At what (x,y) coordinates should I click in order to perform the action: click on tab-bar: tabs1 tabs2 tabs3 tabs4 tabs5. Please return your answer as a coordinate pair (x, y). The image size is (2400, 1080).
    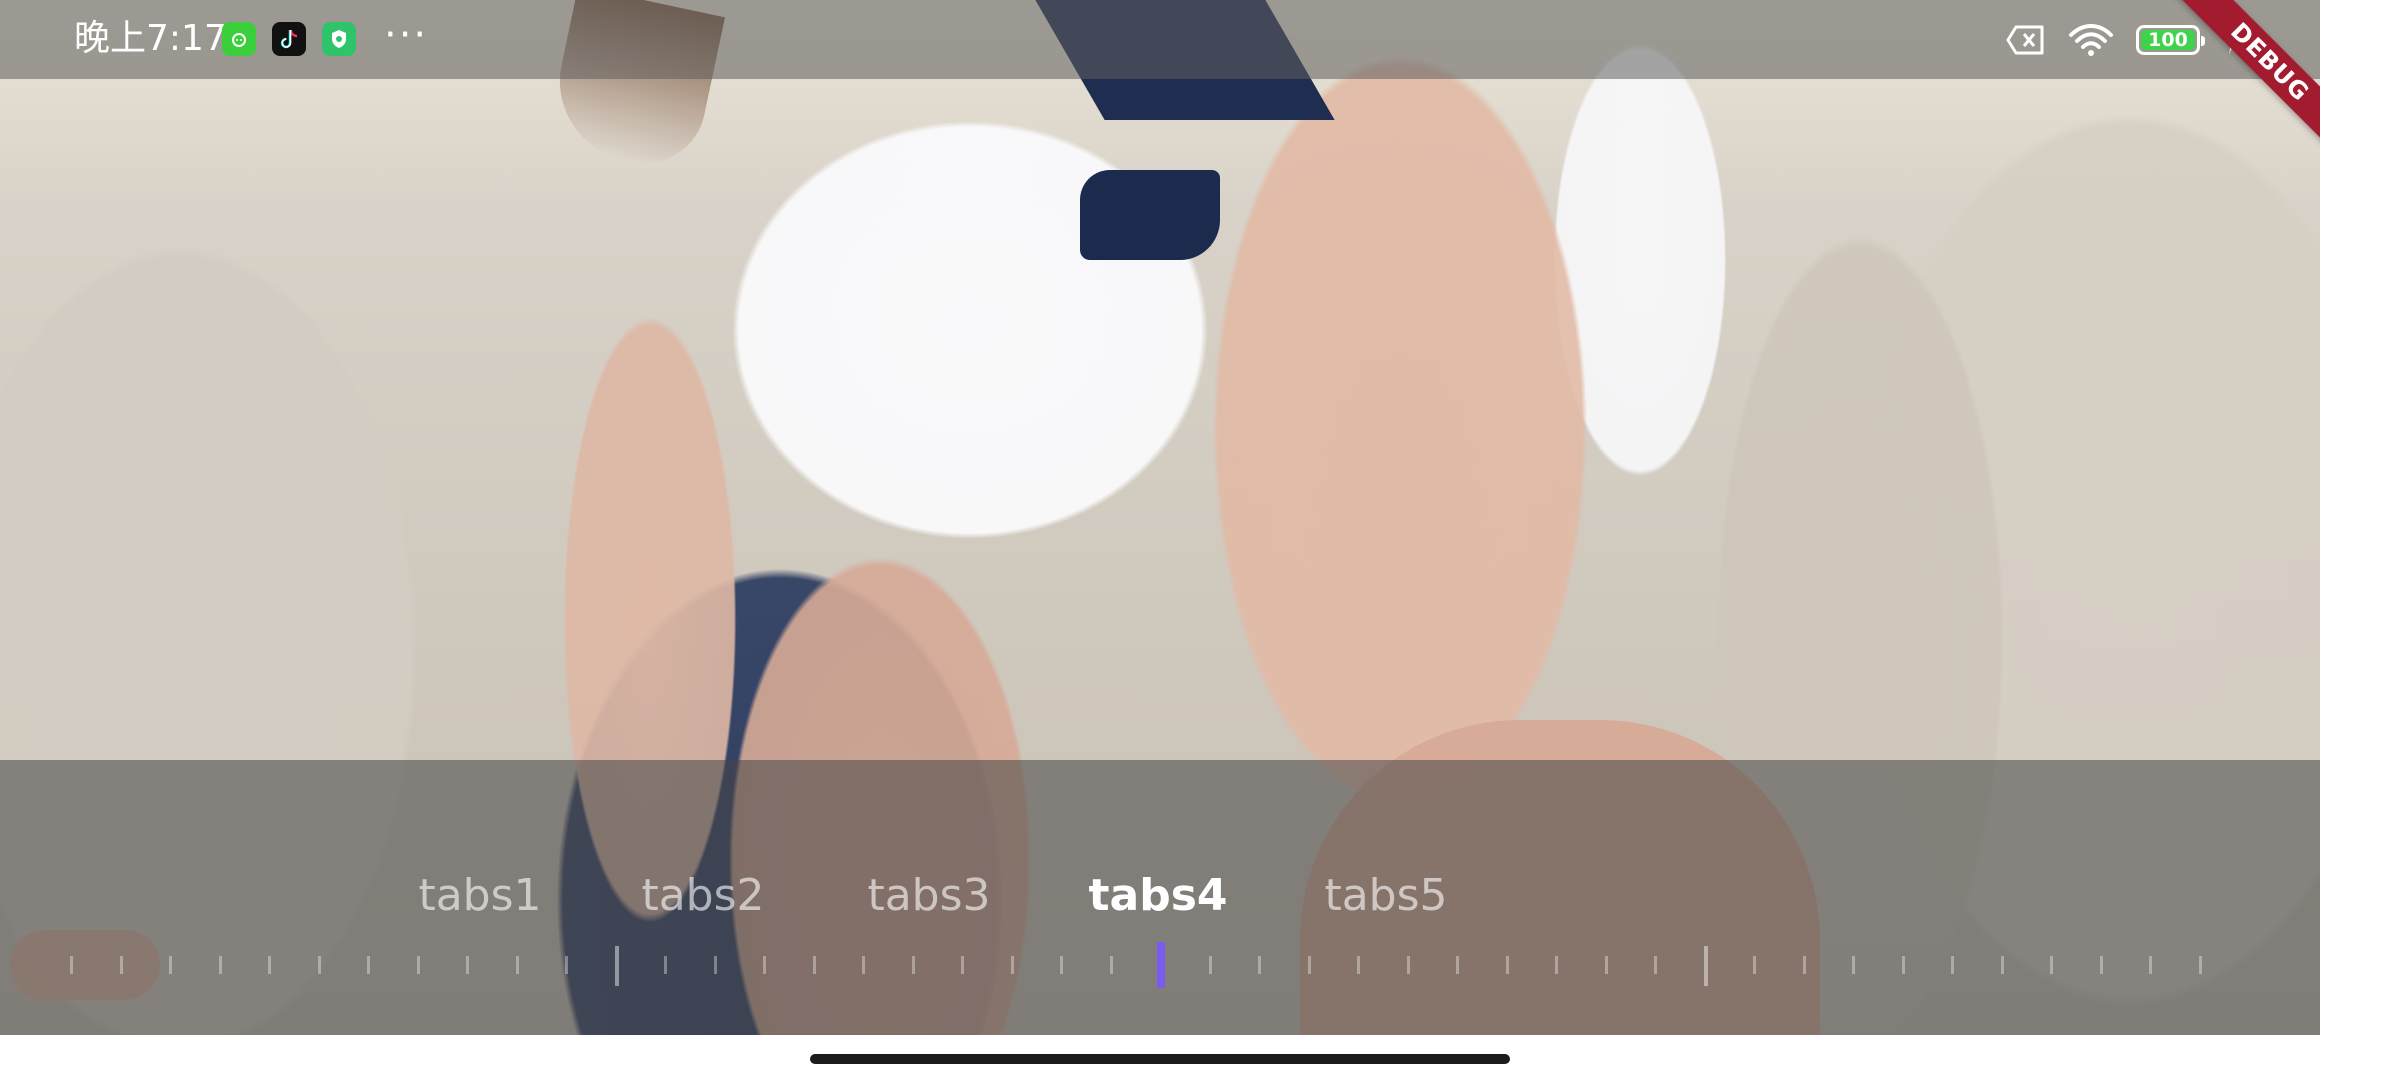
    Looking at the image, I should click on (1160, 840).